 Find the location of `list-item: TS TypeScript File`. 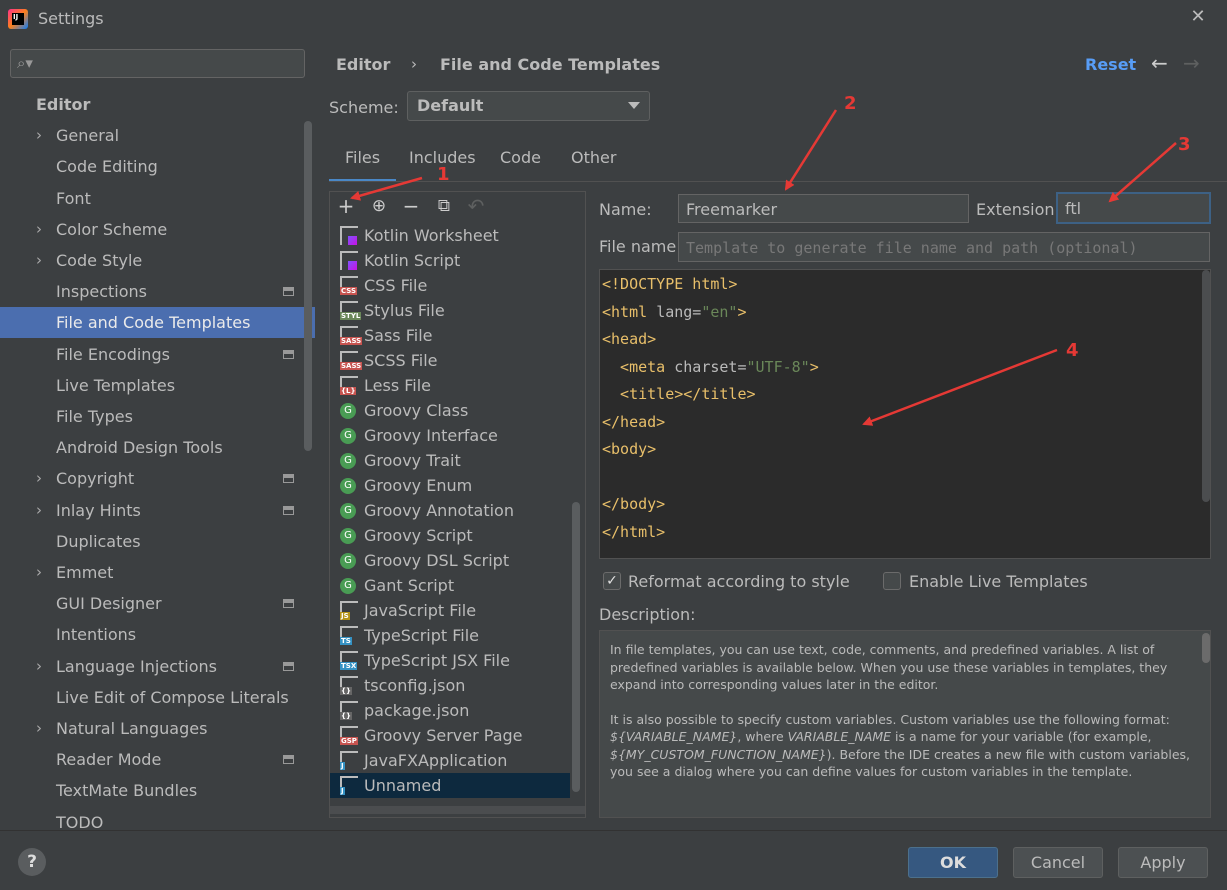

list-item: TS TypeScript File is located at coordinates (450, 635).